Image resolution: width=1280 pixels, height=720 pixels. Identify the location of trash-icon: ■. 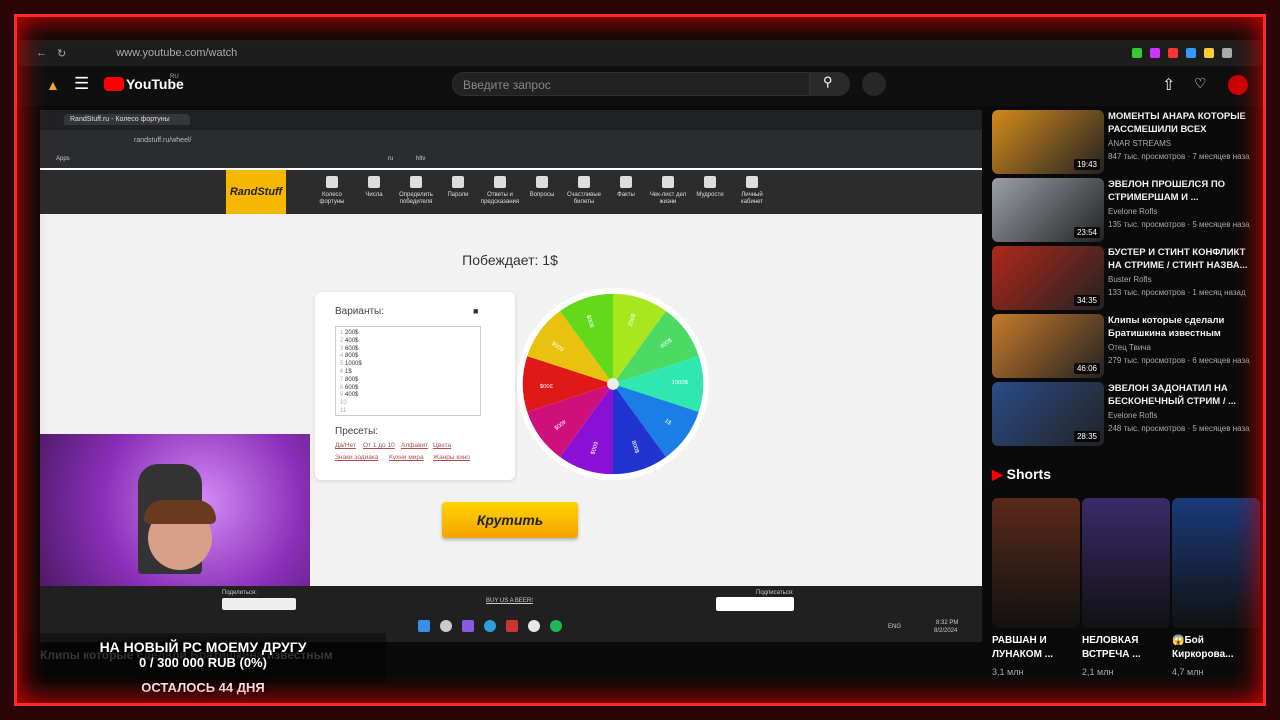
(475, 311).